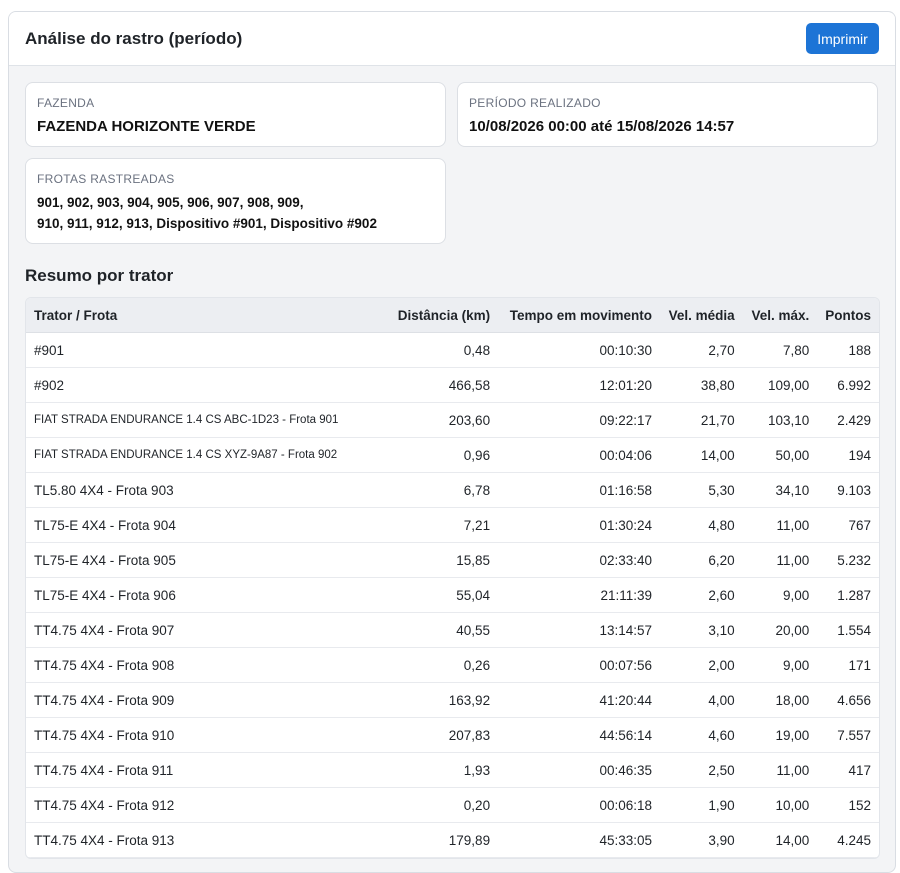 This screenshot has width=900, height=873. I want to click on cell-avg-speed: 3,10, so click(701, 630).